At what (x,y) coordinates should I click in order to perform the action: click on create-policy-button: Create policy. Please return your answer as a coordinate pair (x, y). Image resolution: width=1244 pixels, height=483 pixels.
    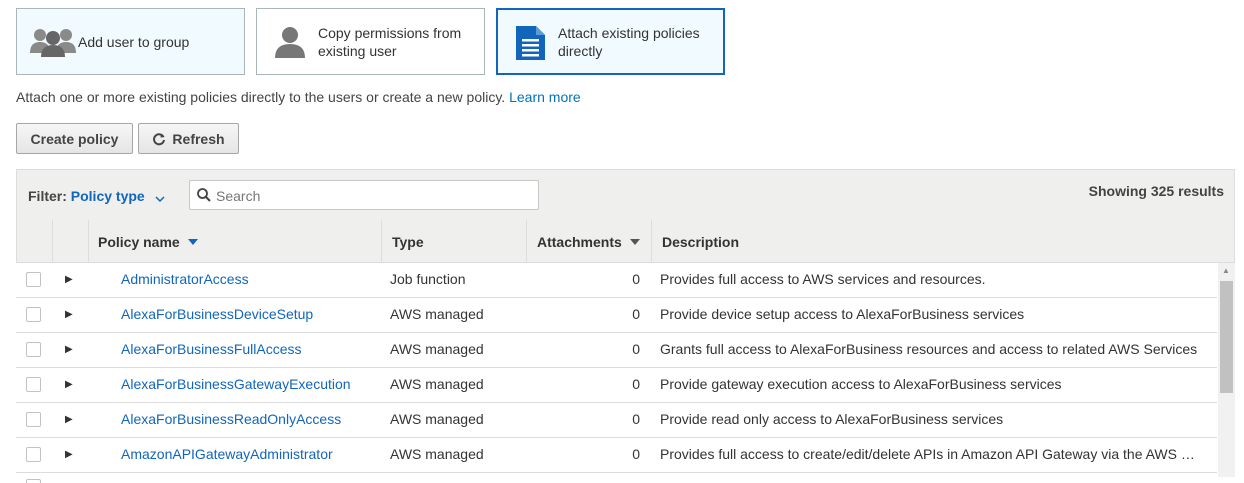
    Looking at the image, I should click on (74, 138).